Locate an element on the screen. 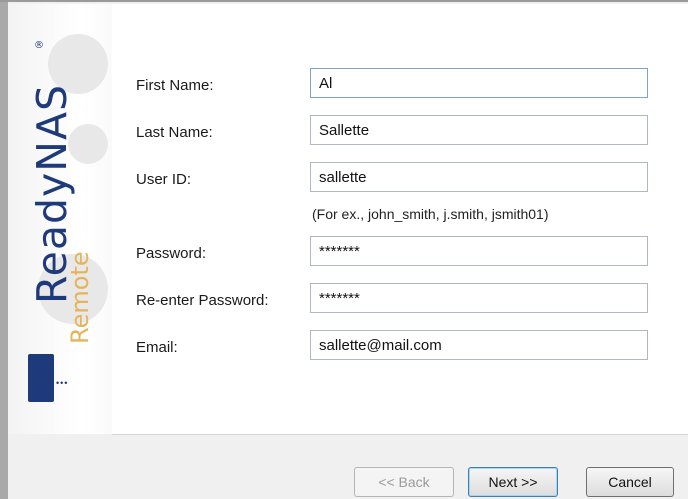 The height and width of the screenshot is (499, 688). user-id-label: User ID: is located at coordinates (164, 179).